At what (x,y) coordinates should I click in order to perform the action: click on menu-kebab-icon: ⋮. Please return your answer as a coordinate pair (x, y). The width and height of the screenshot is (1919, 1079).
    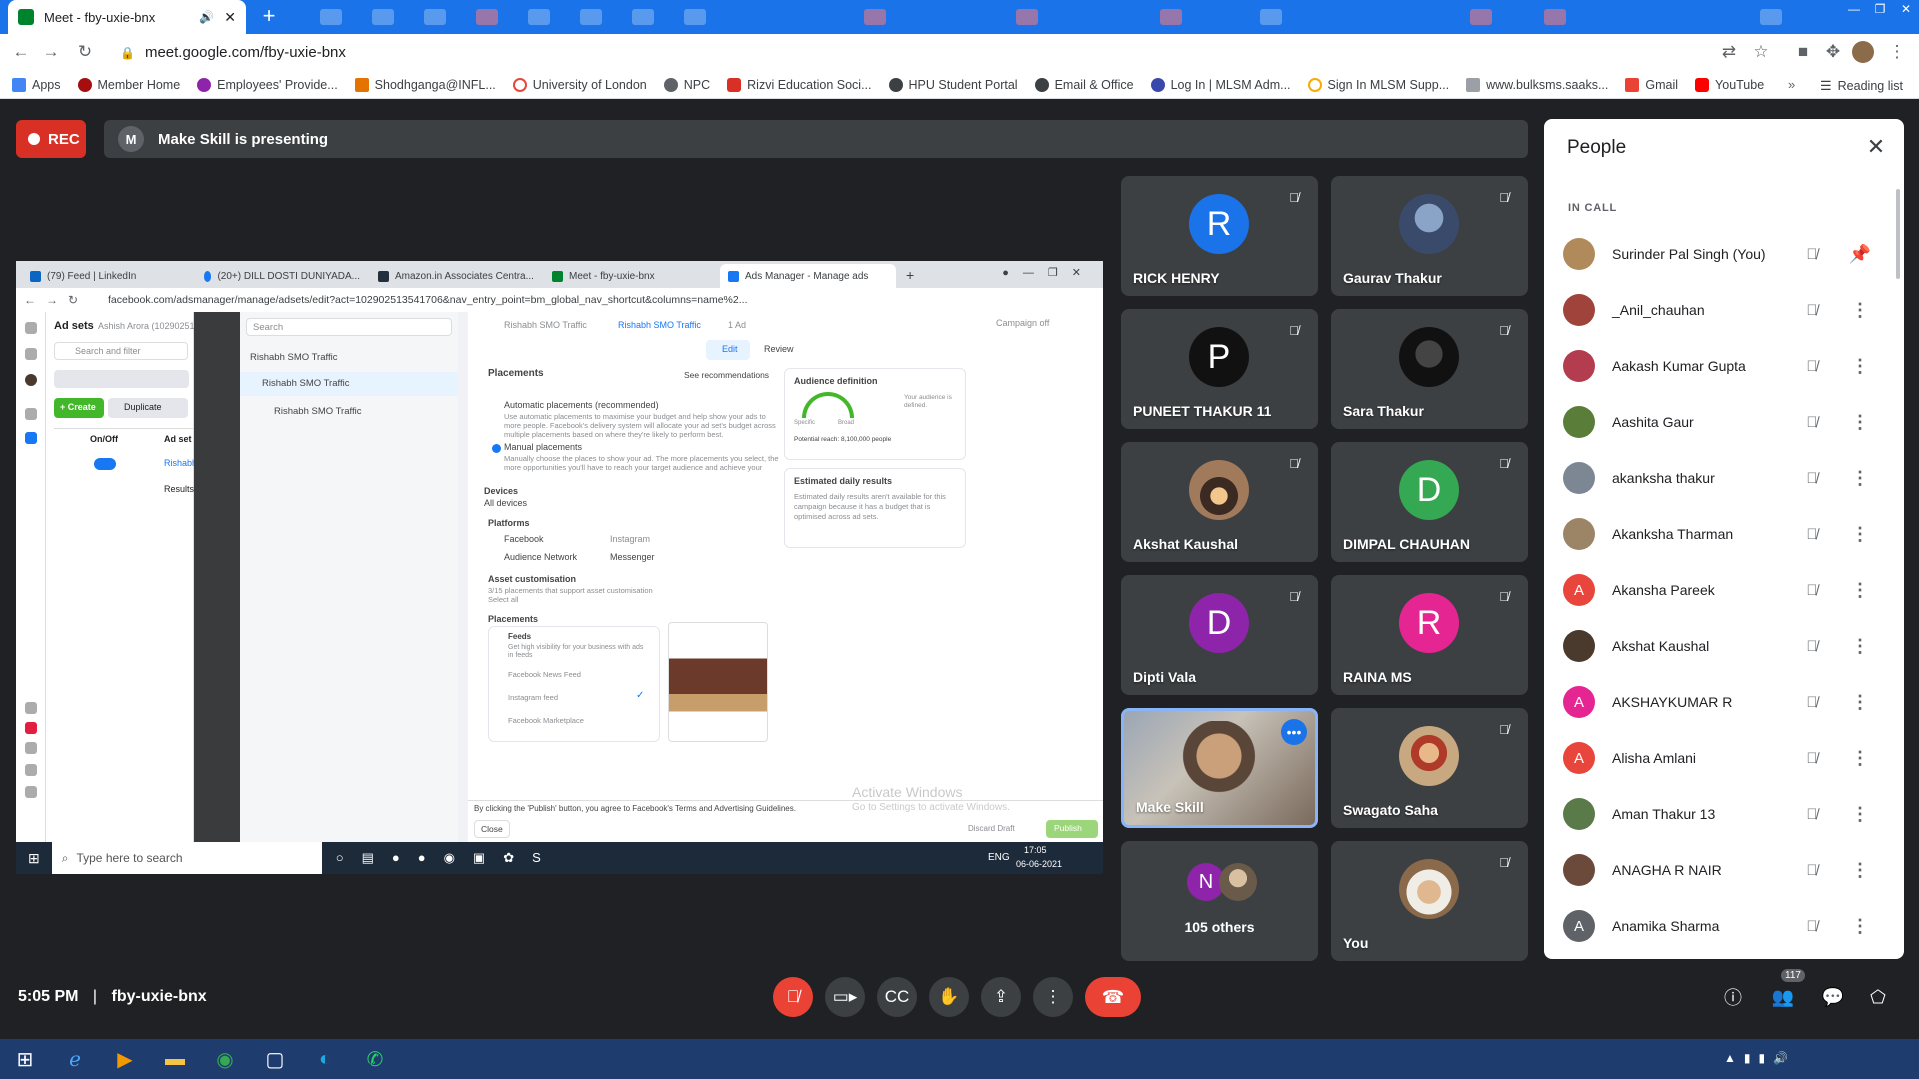
    Looking at the image, I should click on (1897, 52).